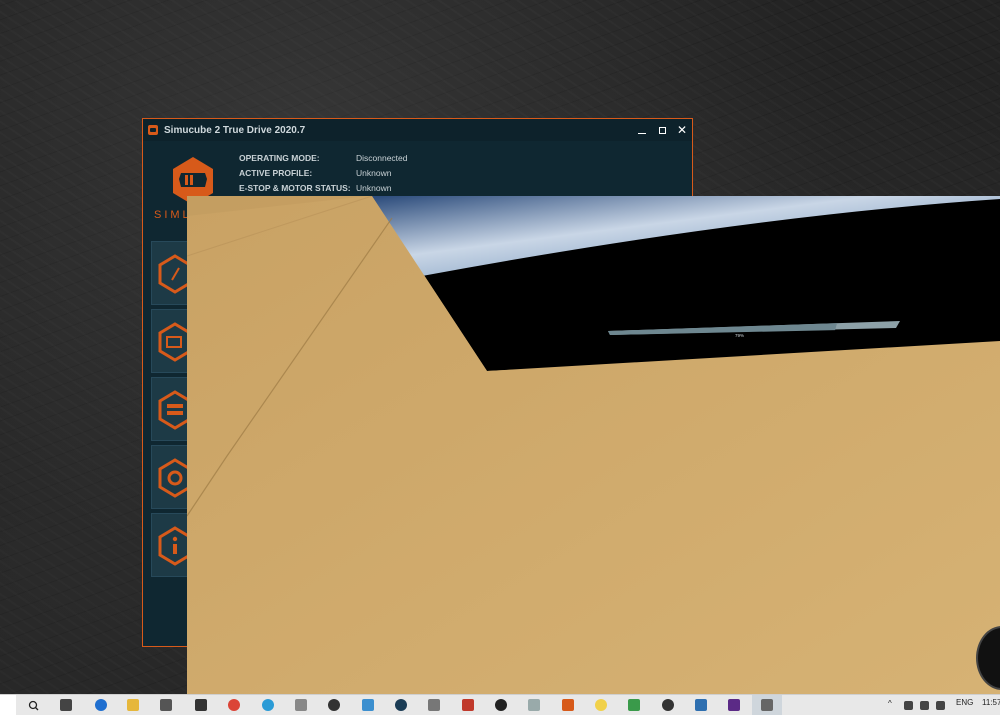 The height and width of the screenshot is (715, 1000). Describe the element at coordinates (66, 705) in the screenshot. I see `task-view-icon` at that location.